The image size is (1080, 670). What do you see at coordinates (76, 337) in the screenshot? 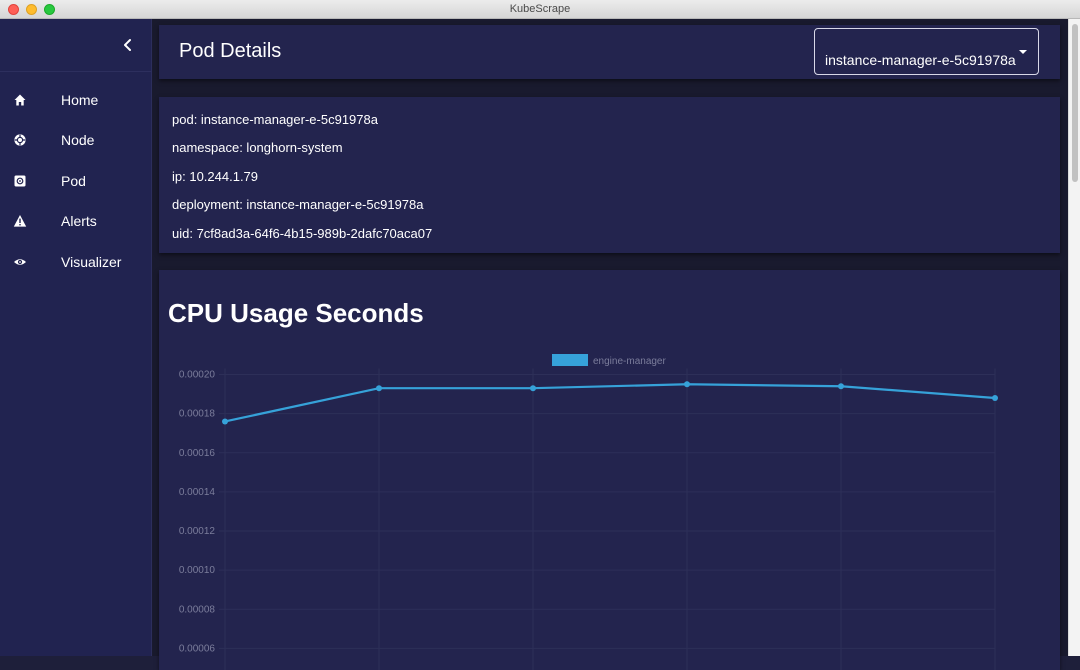
I see `sidebar: Home Node Pod Alerts Visualizer` at bounding box center [76, 337].